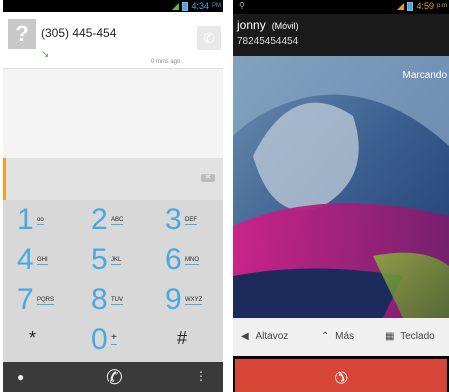 The image size is (449, 392). I want to click on end-call-button: ✆, so click(341, 375).